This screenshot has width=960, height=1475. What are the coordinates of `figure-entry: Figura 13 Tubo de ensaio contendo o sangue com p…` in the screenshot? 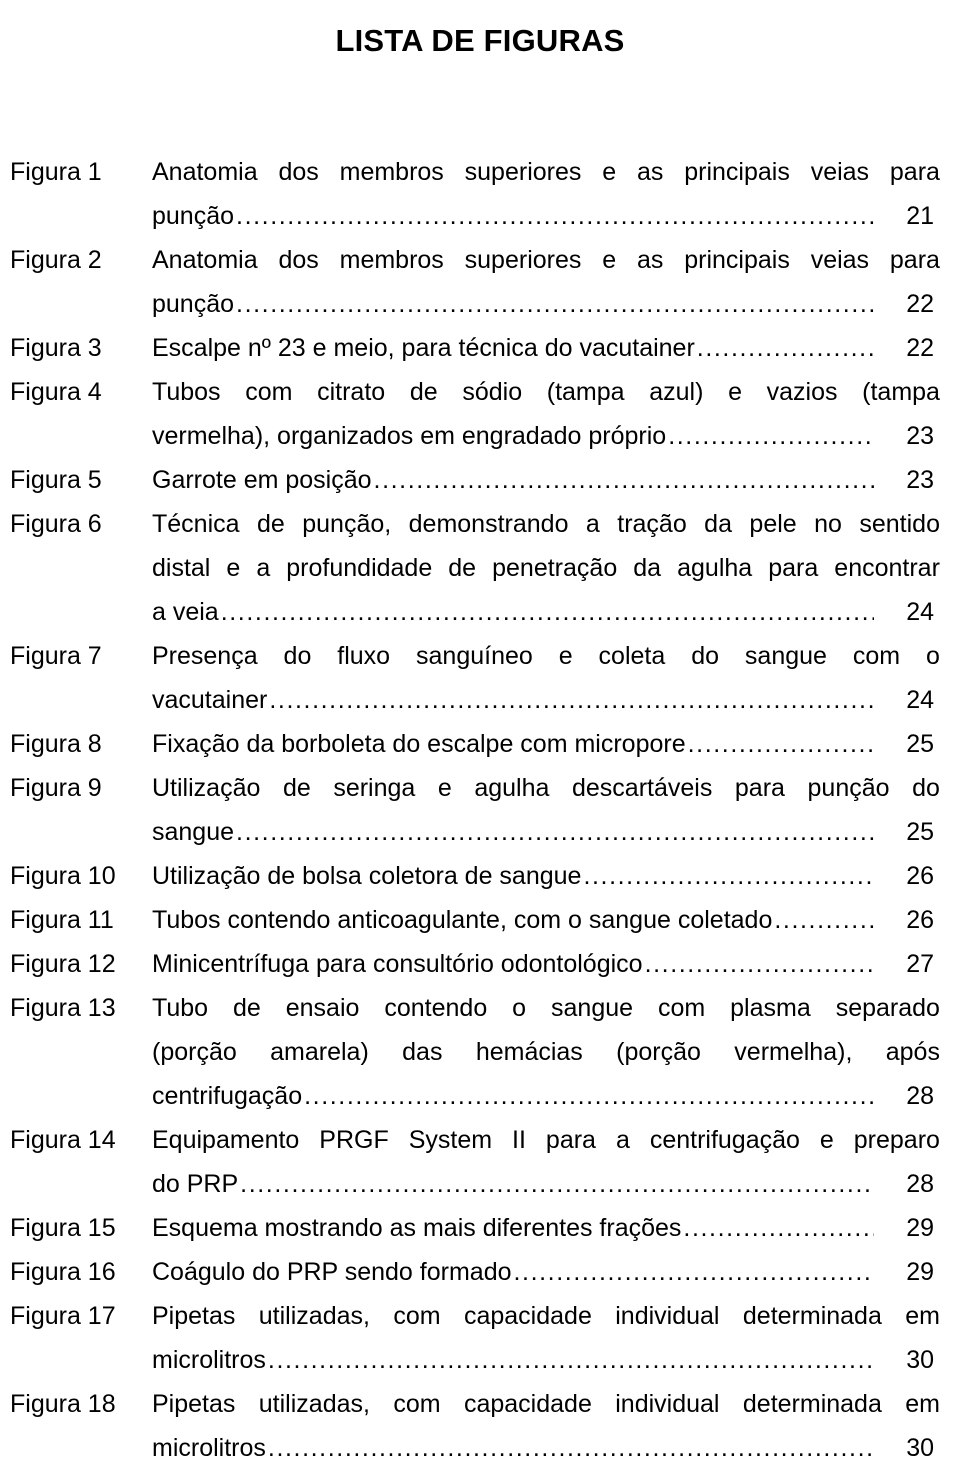 It's located at (480, 1052).